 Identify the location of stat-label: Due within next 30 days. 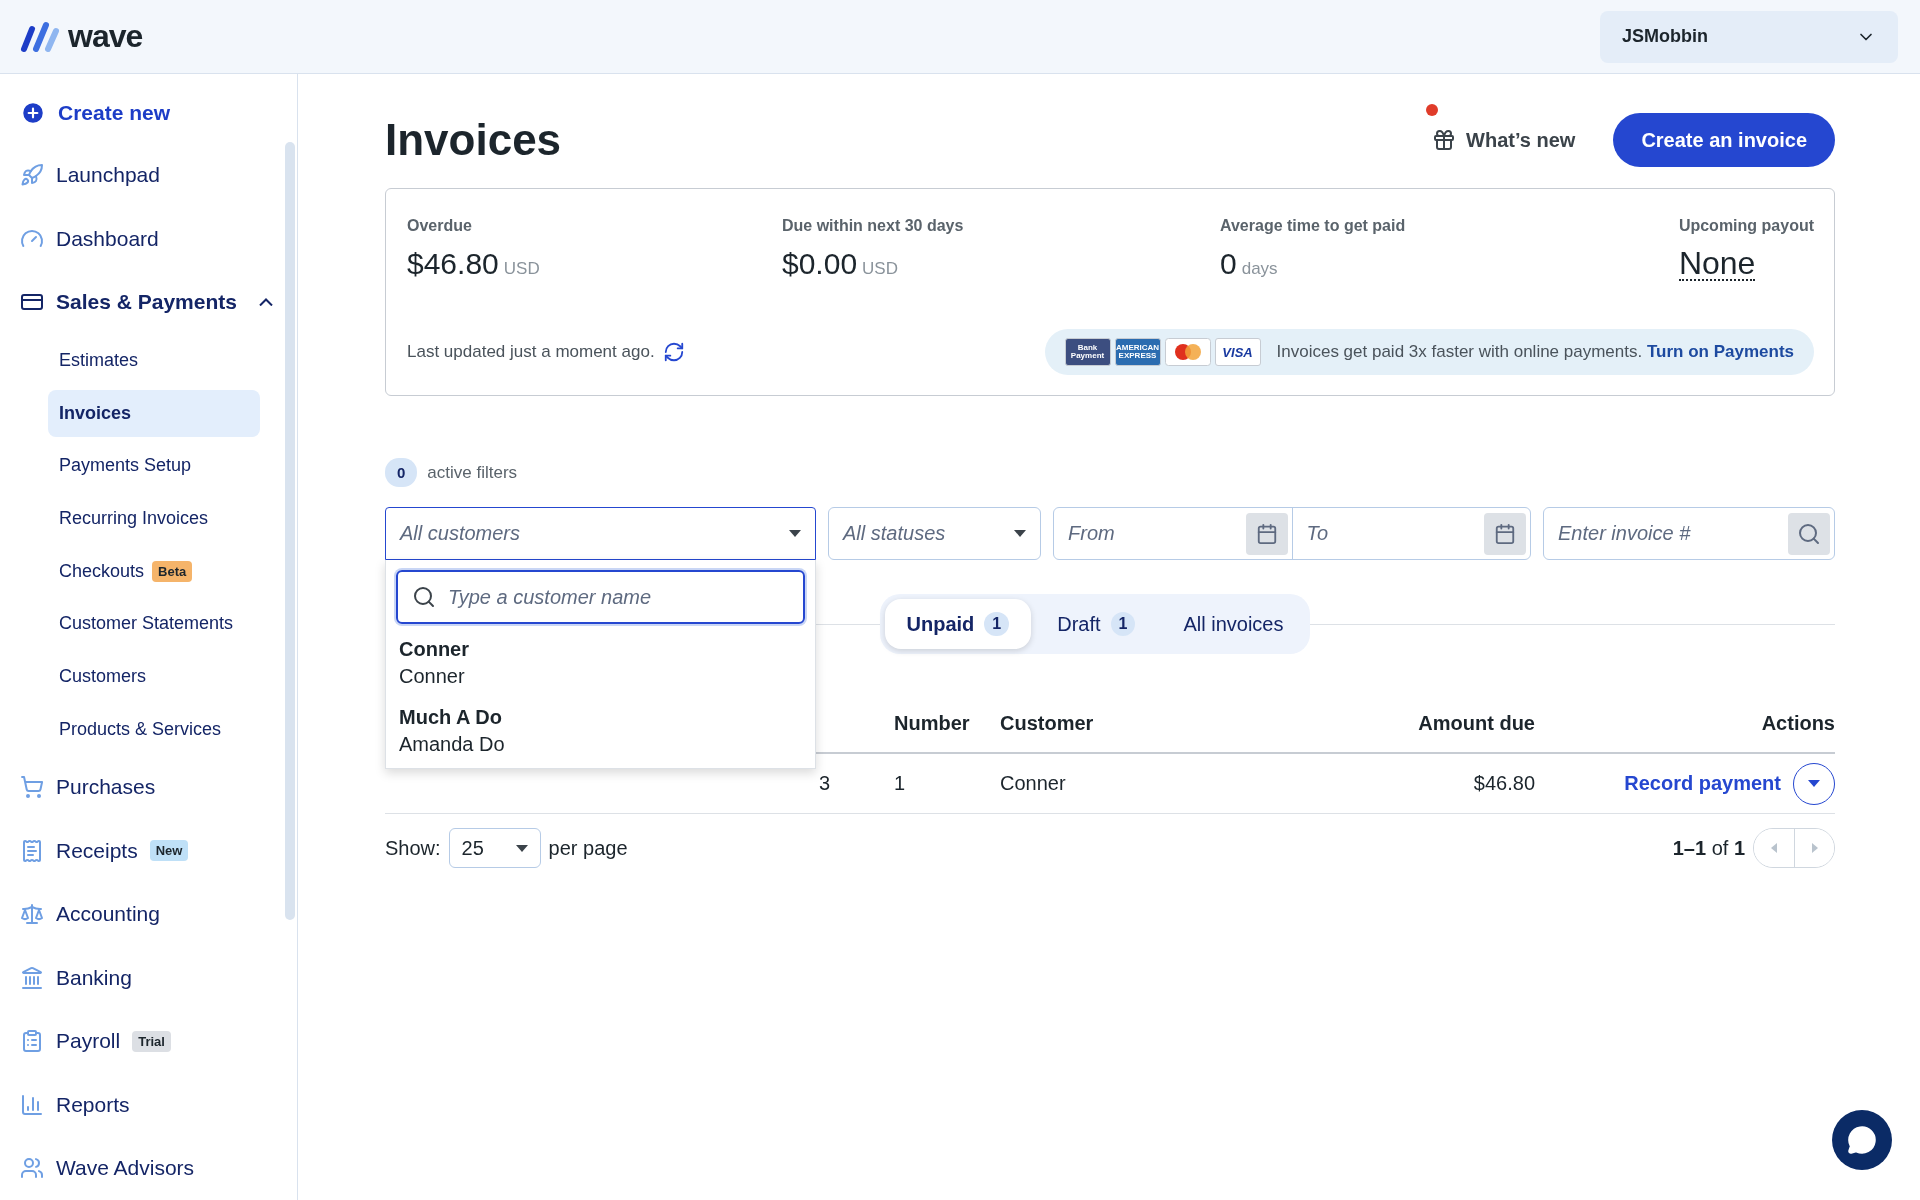
(873, 226).